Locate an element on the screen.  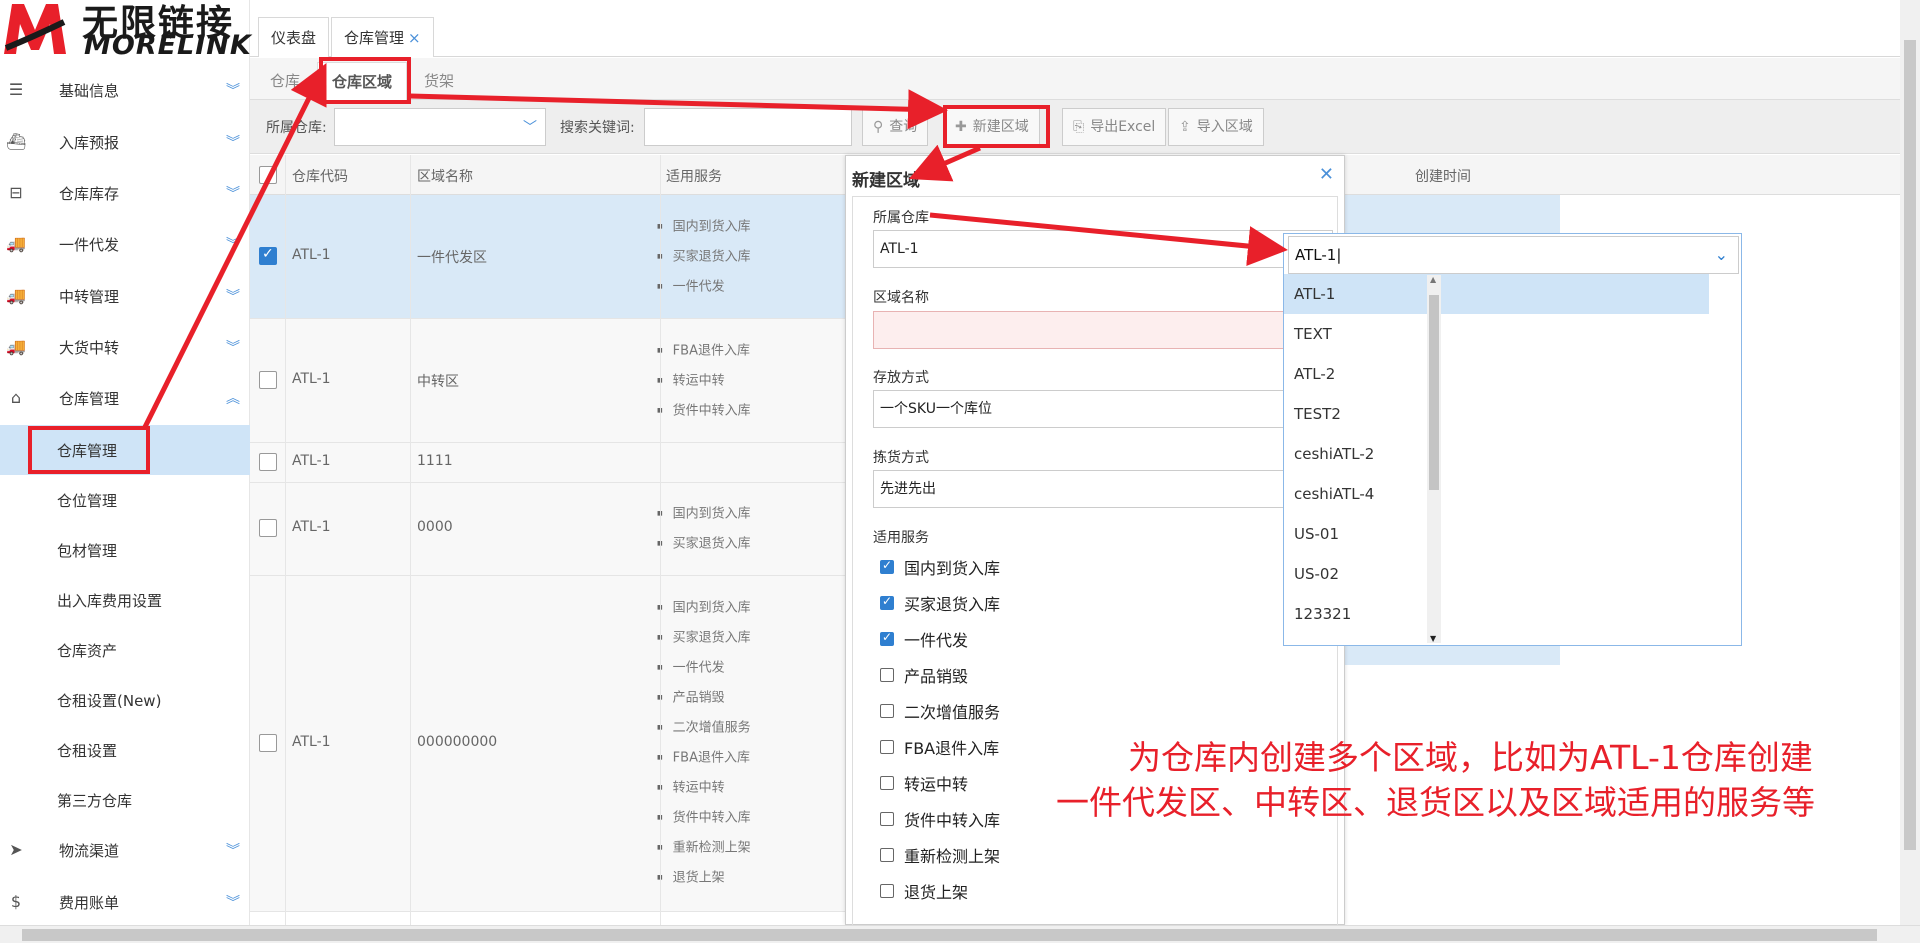
home-icon: ⌂ is located at coordinates (16, 397).